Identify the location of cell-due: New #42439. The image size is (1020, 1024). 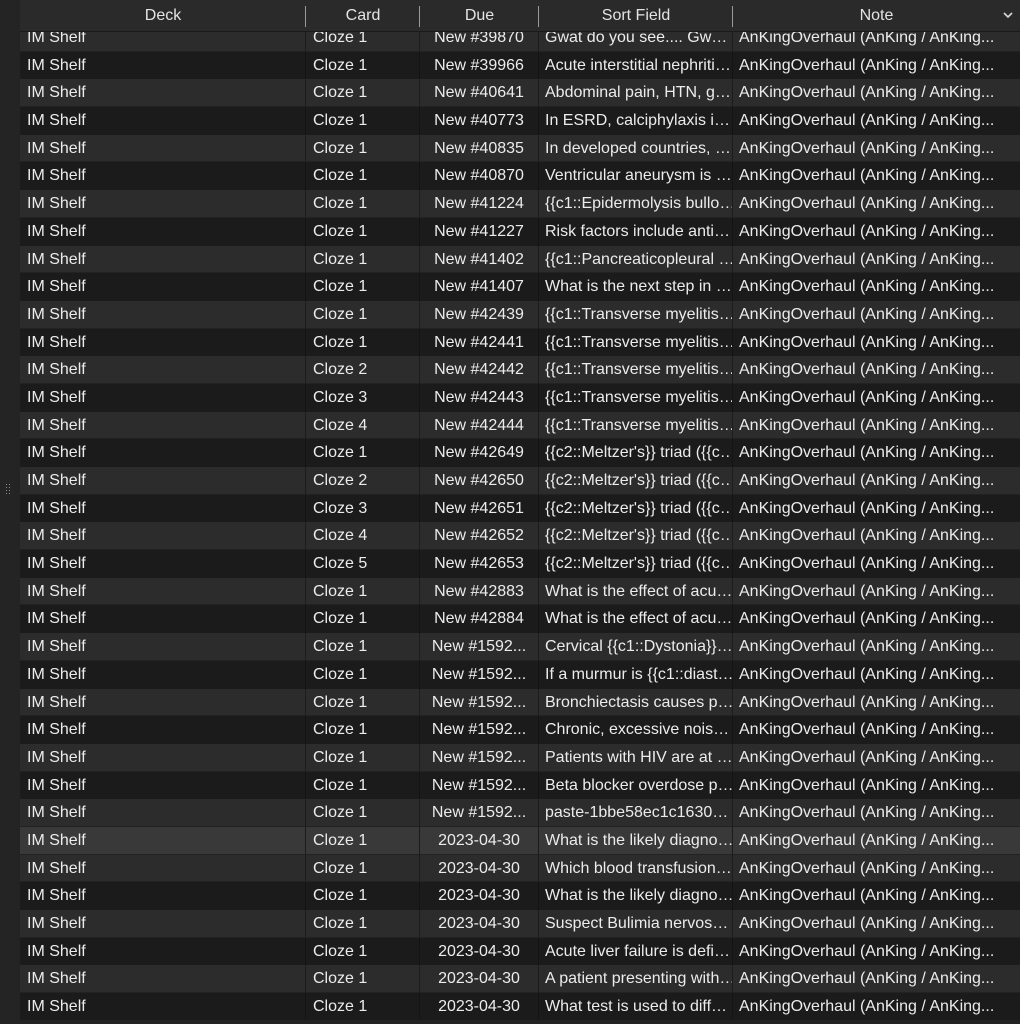
(479, 314).